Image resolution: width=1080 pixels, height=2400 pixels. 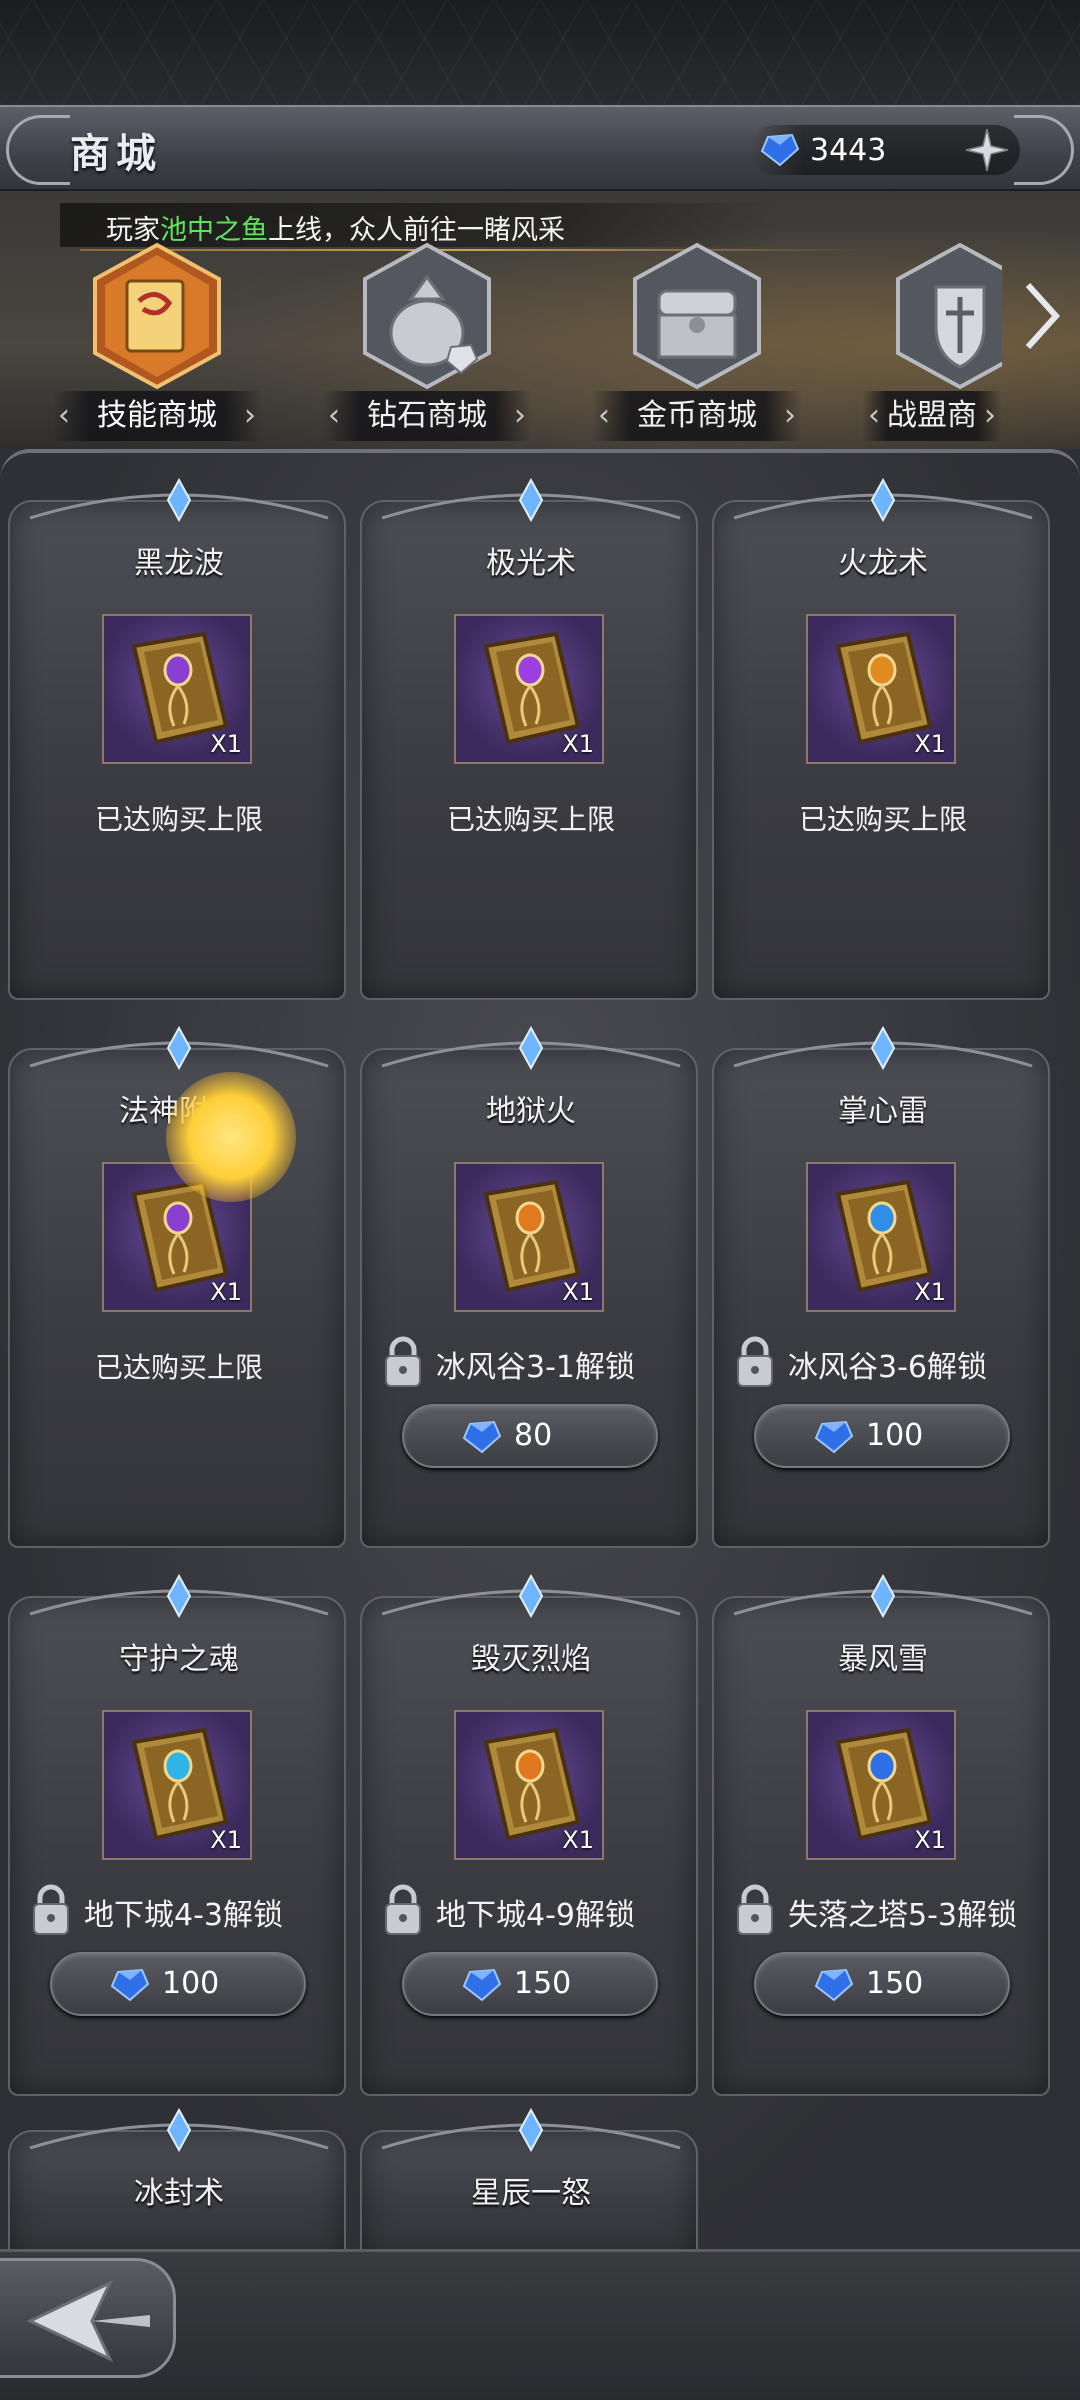 I want to click on tap-glow-effect, so click(x=231, y=1137).